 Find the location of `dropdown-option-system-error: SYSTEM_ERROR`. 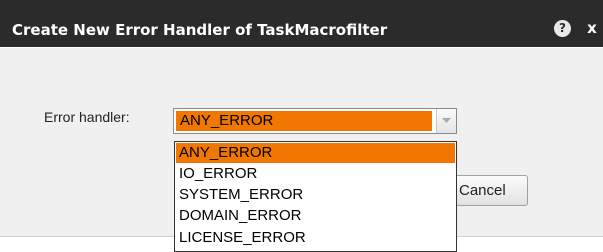

dropdown-option-system-error: SYSTEM_ERROR is located at coordinates (315, 195).